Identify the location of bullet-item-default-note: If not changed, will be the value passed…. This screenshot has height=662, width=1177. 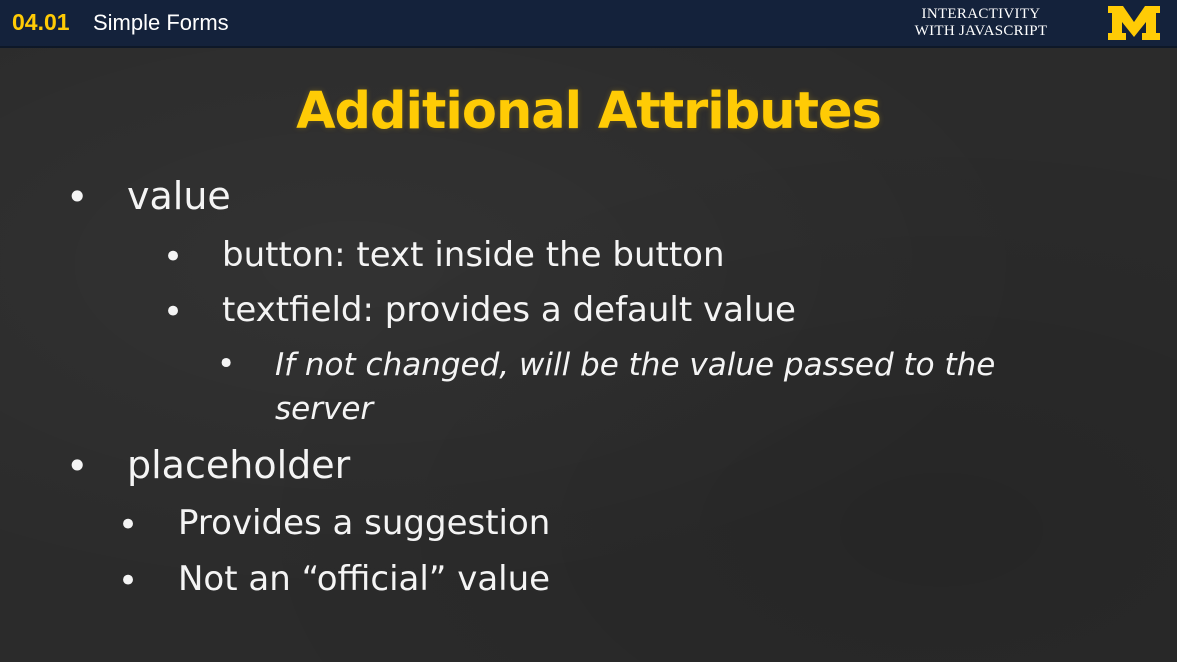
(635, 387).